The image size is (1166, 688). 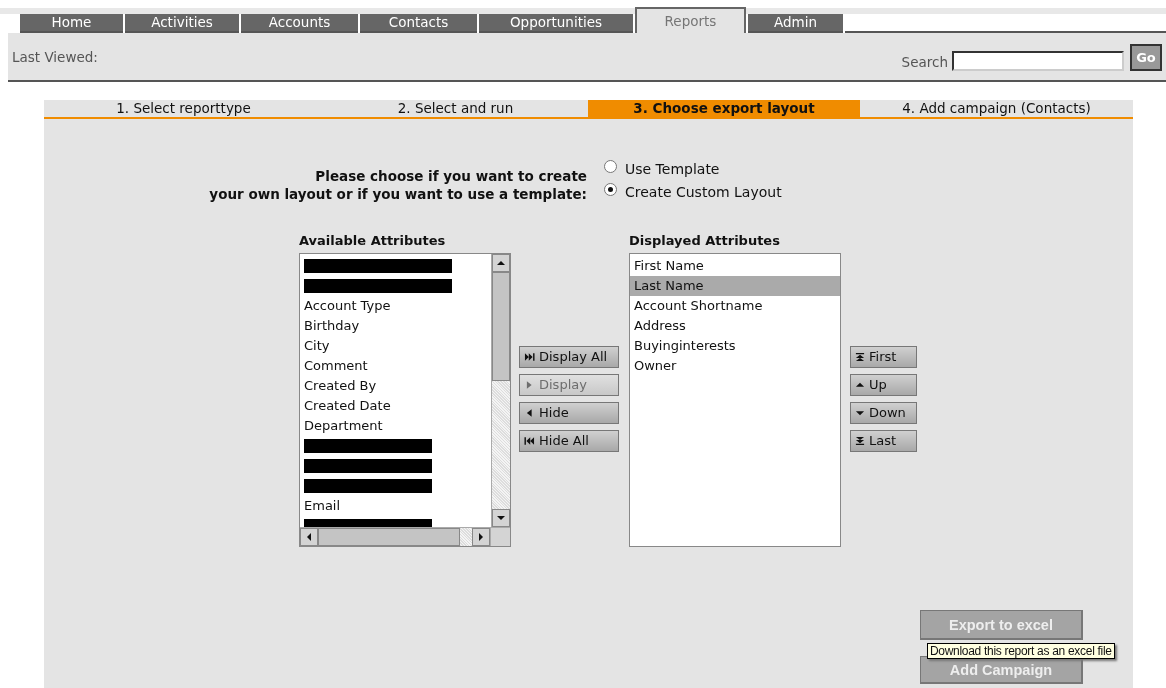 I want to click on order-button: Down, so click(x=883, y=412).